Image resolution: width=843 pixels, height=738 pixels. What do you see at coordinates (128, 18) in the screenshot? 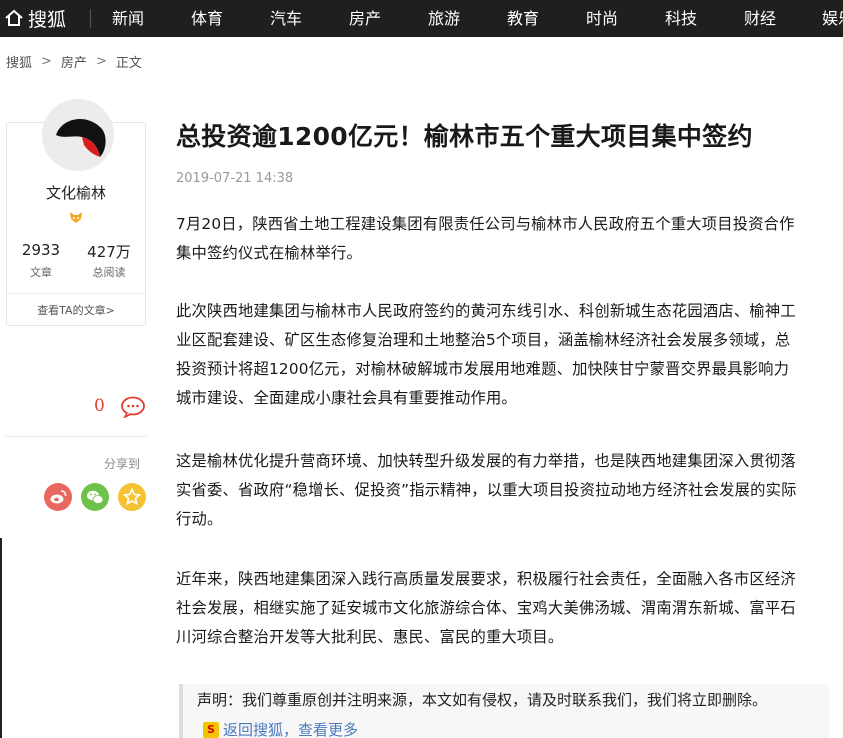
I see `nav-item-news: 新闻` at bounding box center [128, 18].